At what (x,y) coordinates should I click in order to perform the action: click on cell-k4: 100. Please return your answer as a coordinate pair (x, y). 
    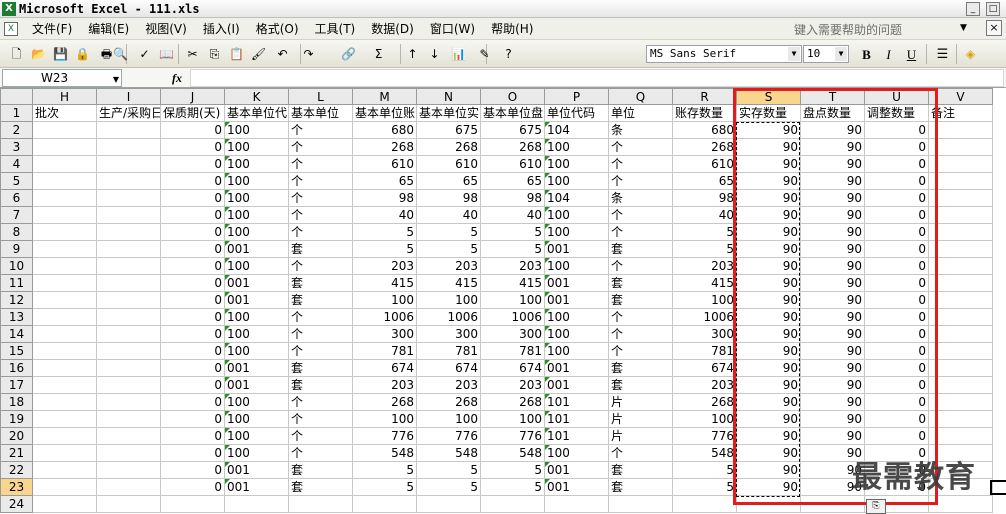
    Looking at the image, I should click on (256, 164).